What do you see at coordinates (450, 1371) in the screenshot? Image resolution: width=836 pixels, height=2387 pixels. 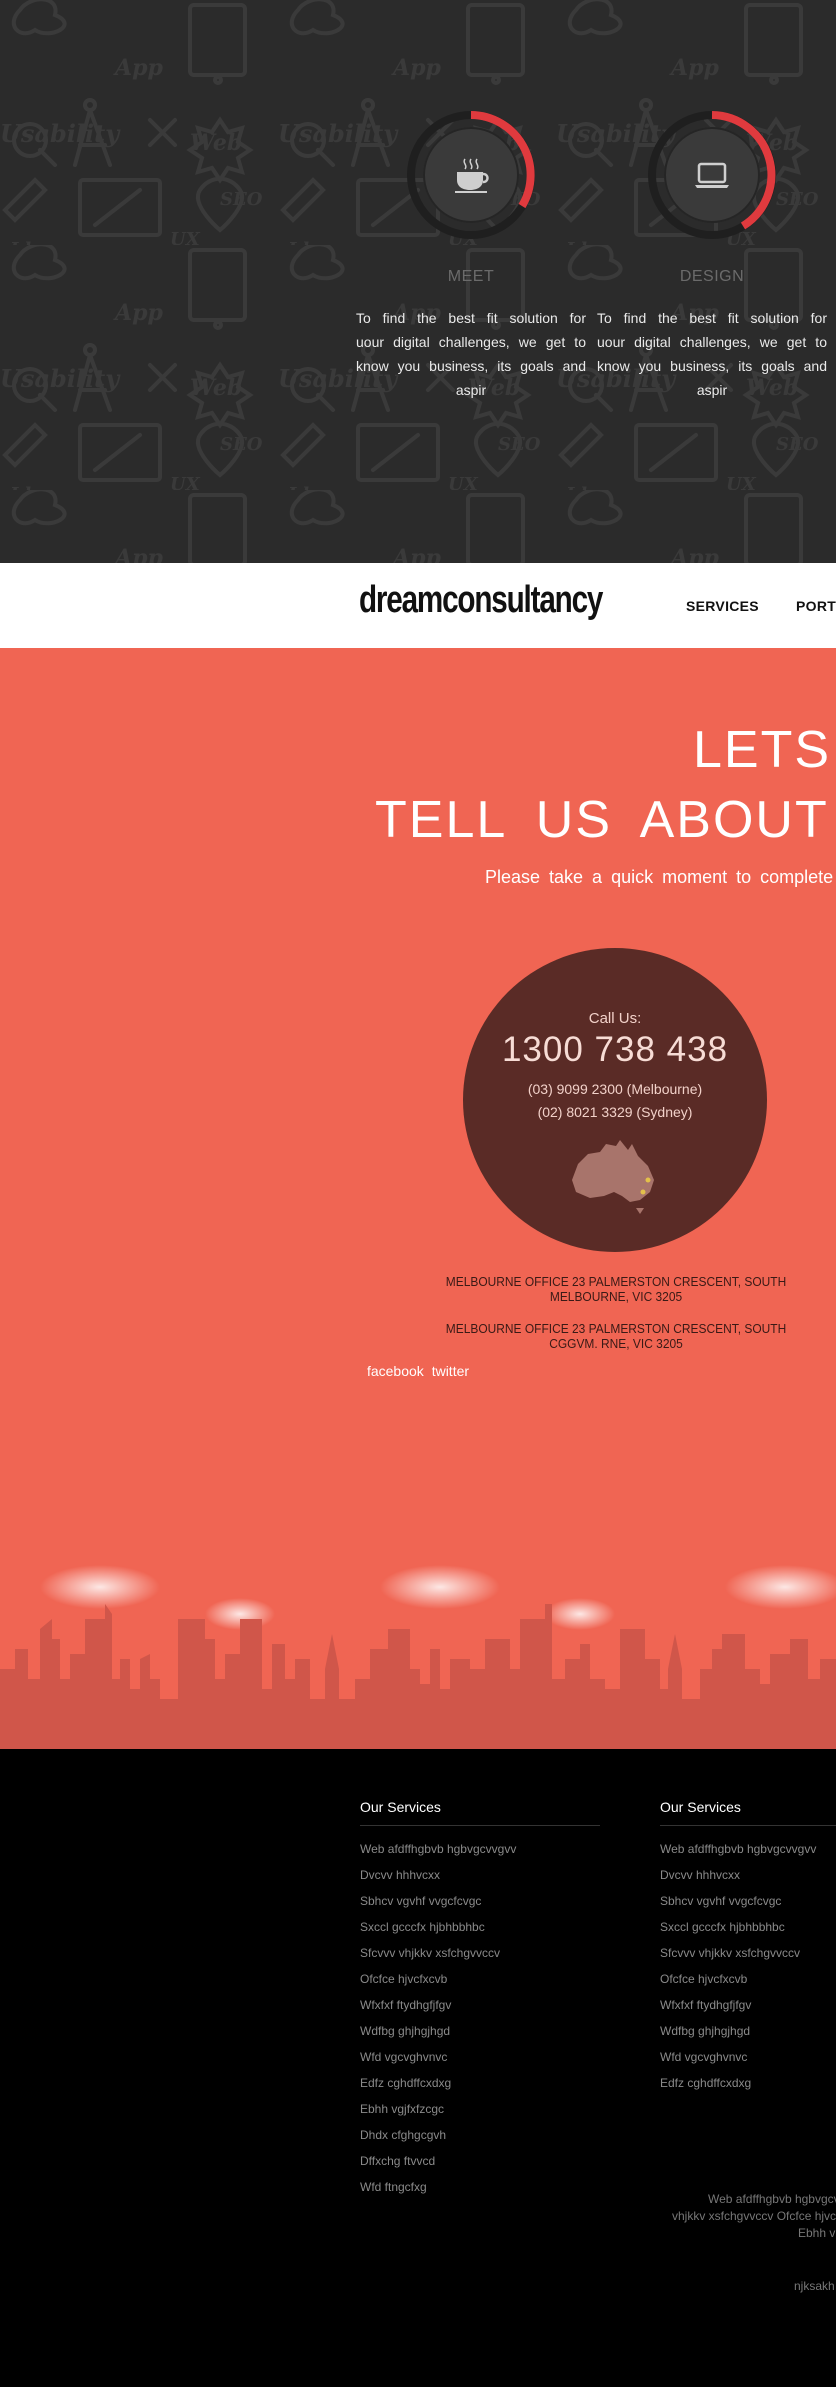 I see `twitter-link: twitter` at bounding box center [450, 1371].